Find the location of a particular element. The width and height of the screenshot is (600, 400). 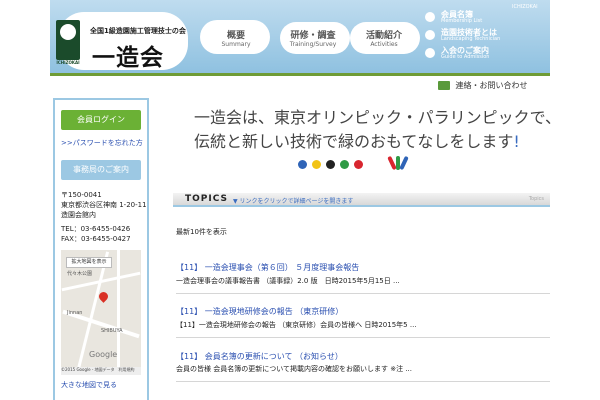

olympic-dot-black is located at coordinates (330, 164).